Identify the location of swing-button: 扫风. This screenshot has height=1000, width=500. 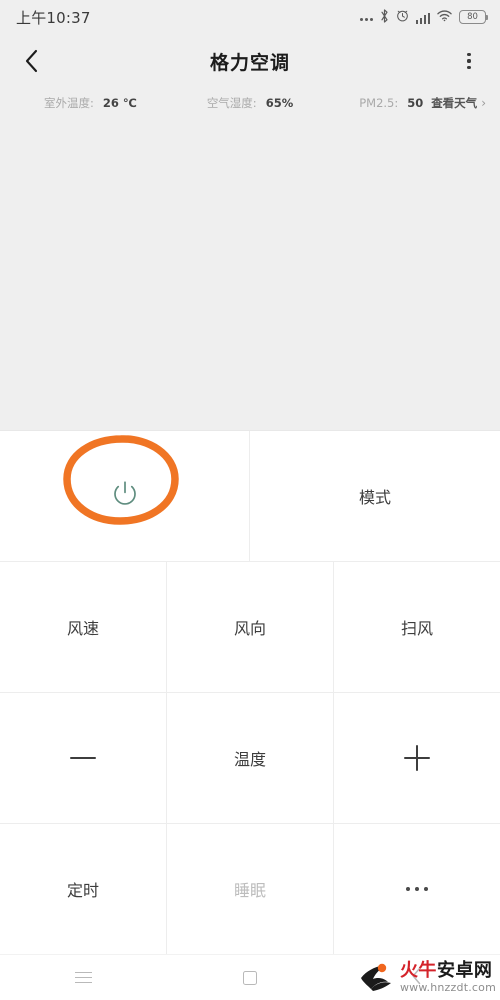
(417, 627).